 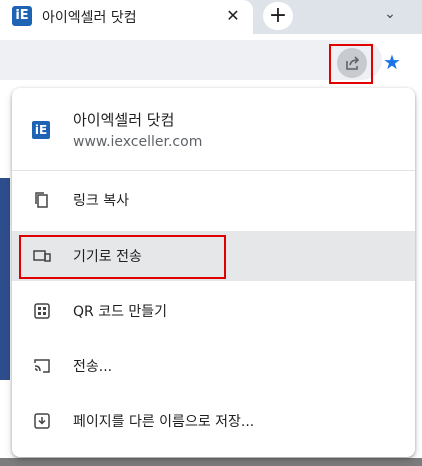 I want to click on menu-divider, so click(x=213, y=170).